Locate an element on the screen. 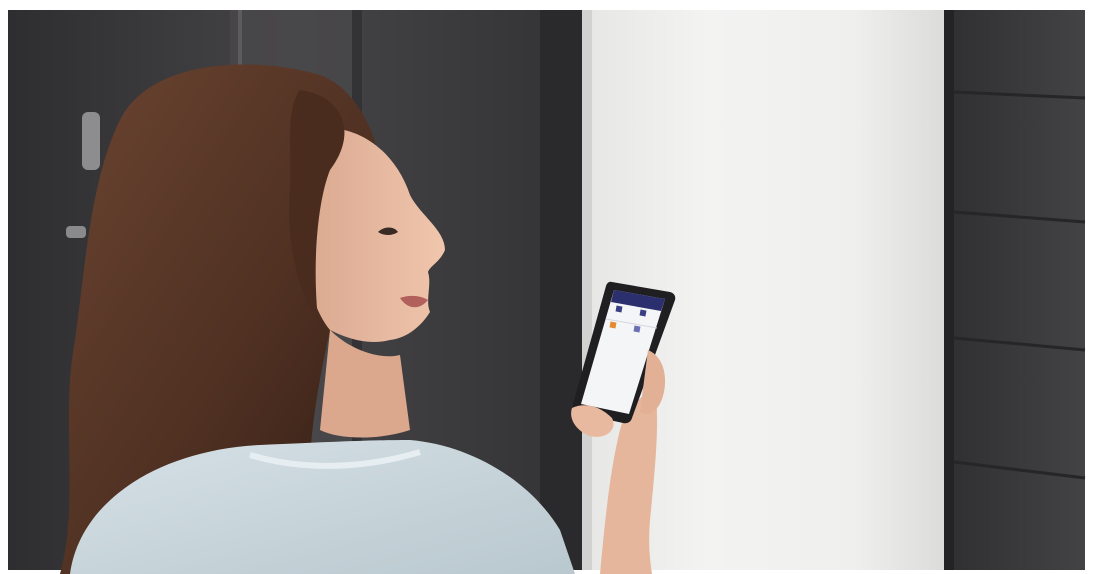  door-handle is located at coordinates (91, 141).